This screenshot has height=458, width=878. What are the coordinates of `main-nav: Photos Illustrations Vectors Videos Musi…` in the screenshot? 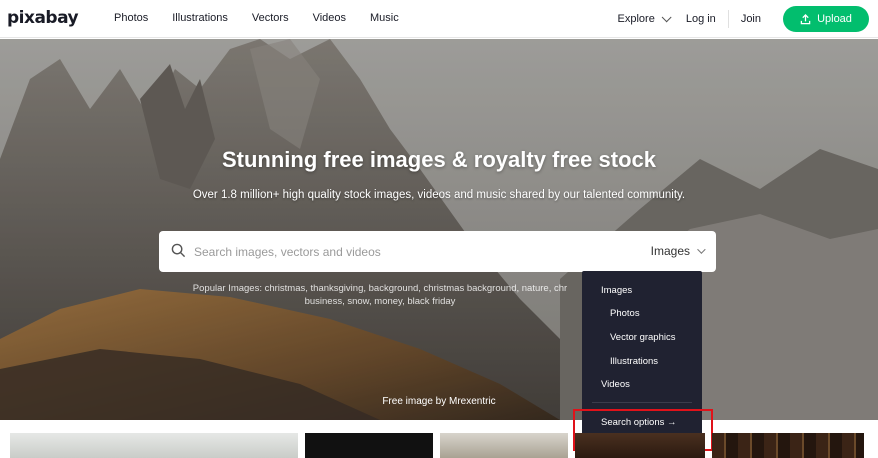 It's located at (268, 18).